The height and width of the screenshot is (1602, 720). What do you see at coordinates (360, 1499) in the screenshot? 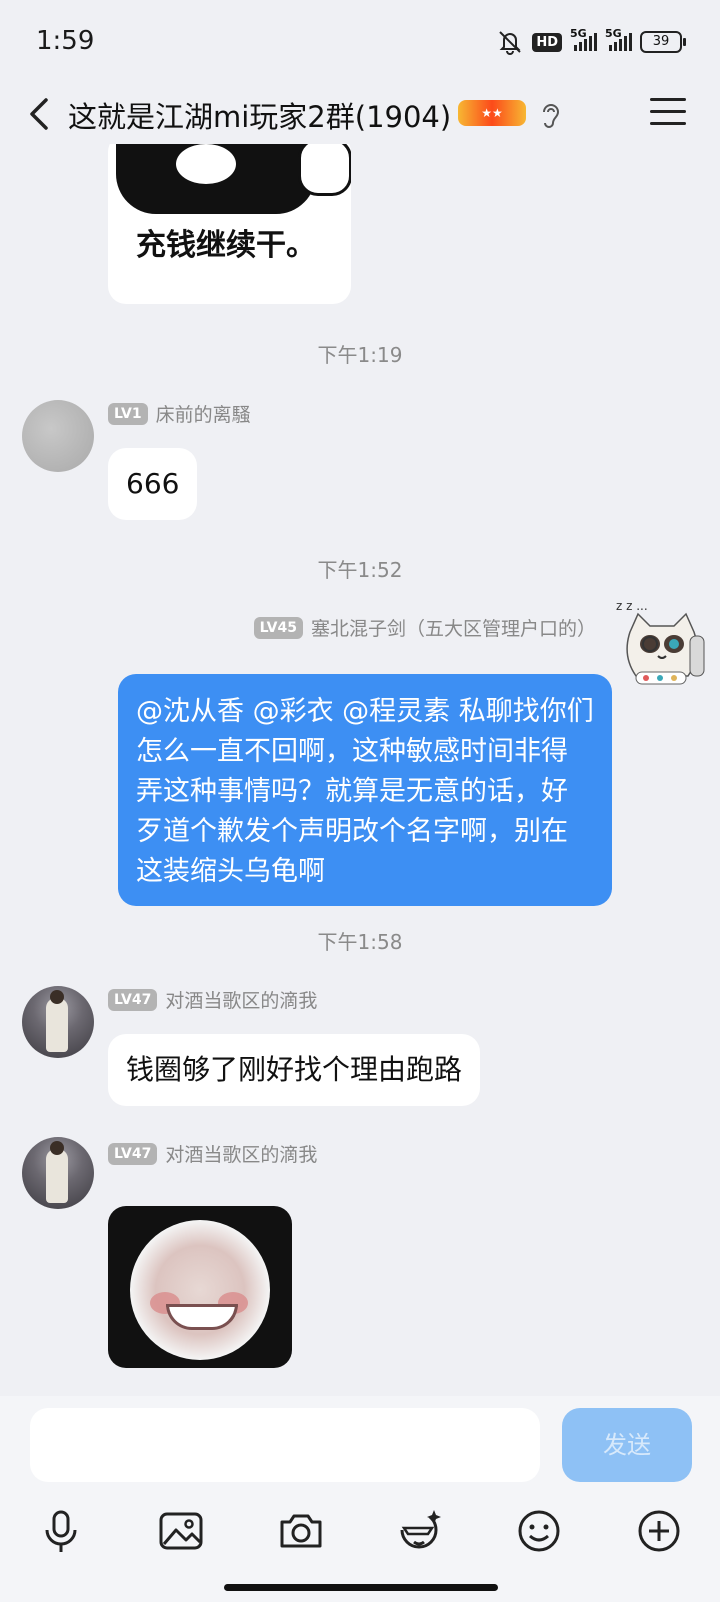
I see `input-bar: 发送` at bounding box center [360, 1499].